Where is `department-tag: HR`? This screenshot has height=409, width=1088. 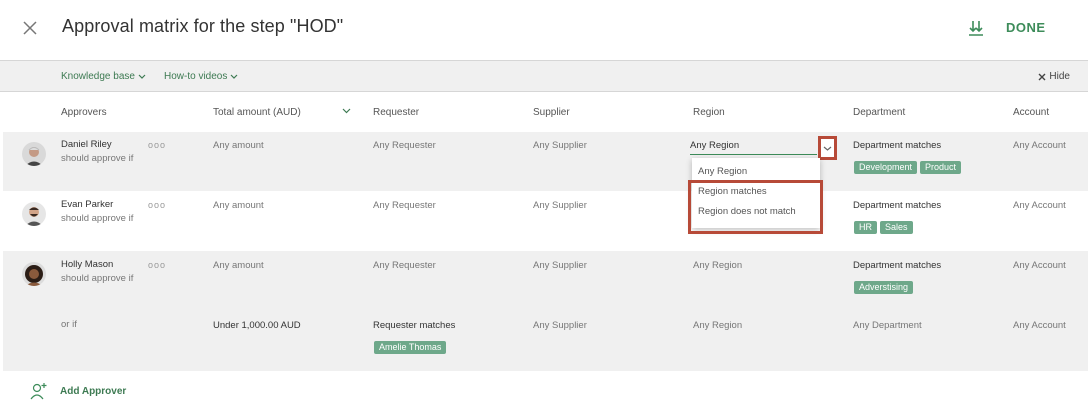
department-tag: HR is located at coordinates (865, 227).